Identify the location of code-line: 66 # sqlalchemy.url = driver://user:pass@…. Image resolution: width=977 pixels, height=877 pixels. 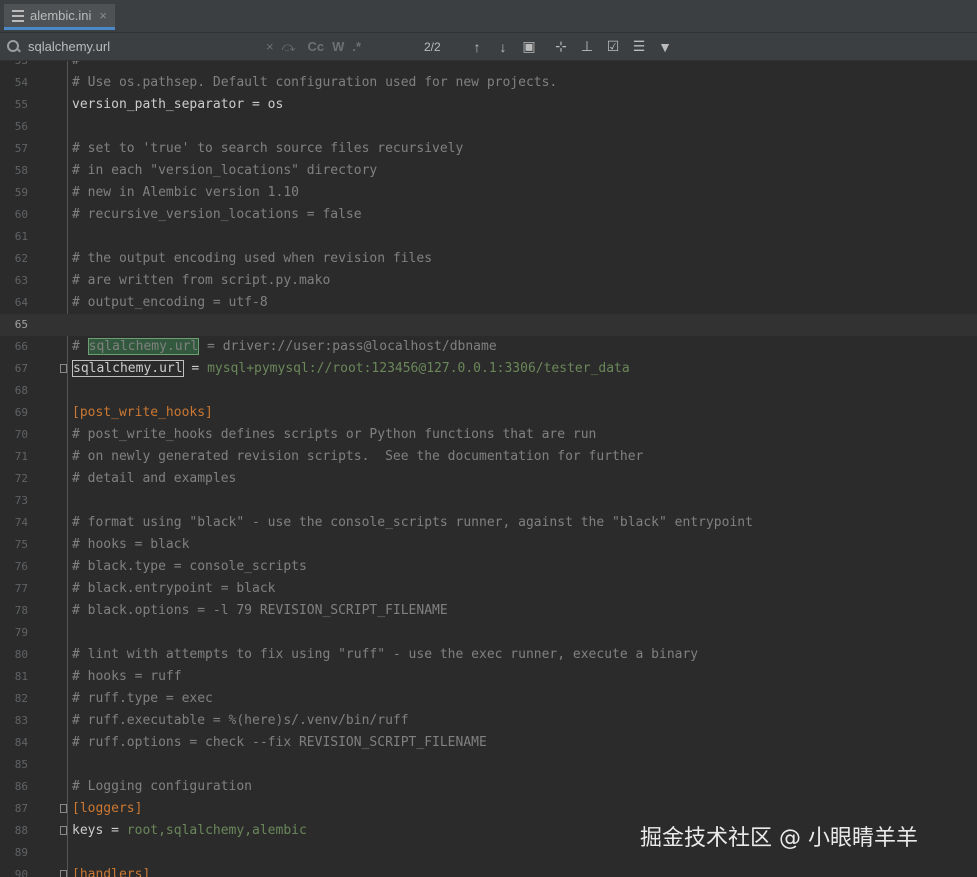
(488, 347).